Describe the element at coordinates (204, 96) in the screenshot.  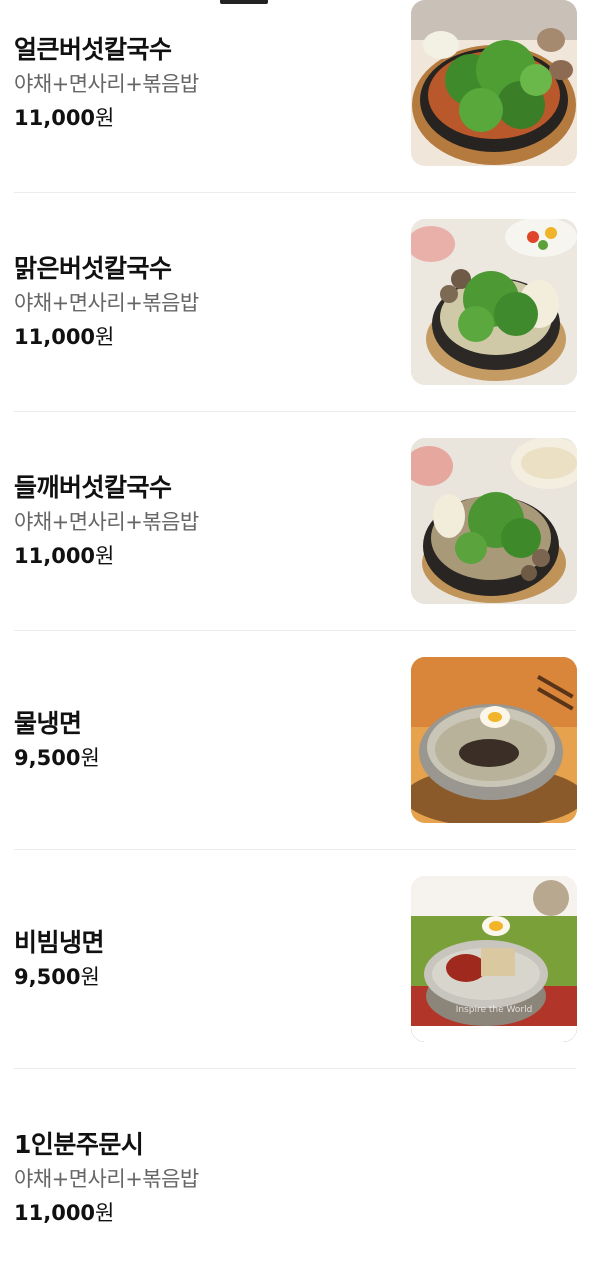
I see `menu-item-text: 얼큰버섯칼국수 야채+면사리+볶음밥 11,000원` at that location.